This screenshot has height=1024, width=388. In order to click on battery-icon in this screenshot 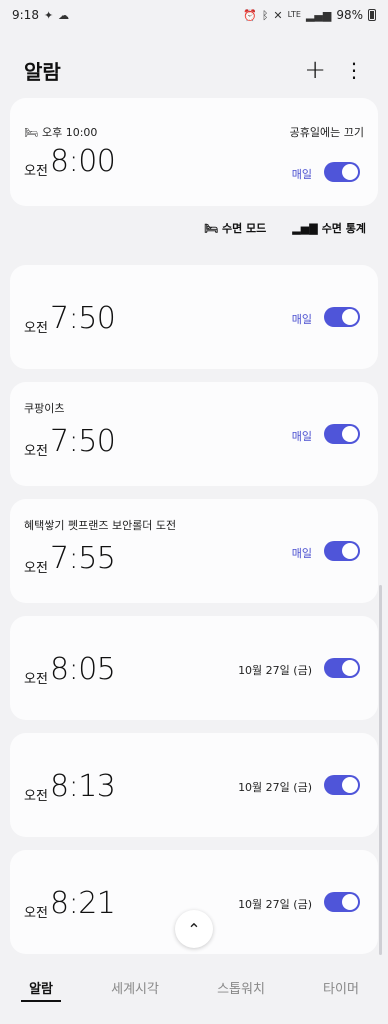, I will do `click(372, 15)`.